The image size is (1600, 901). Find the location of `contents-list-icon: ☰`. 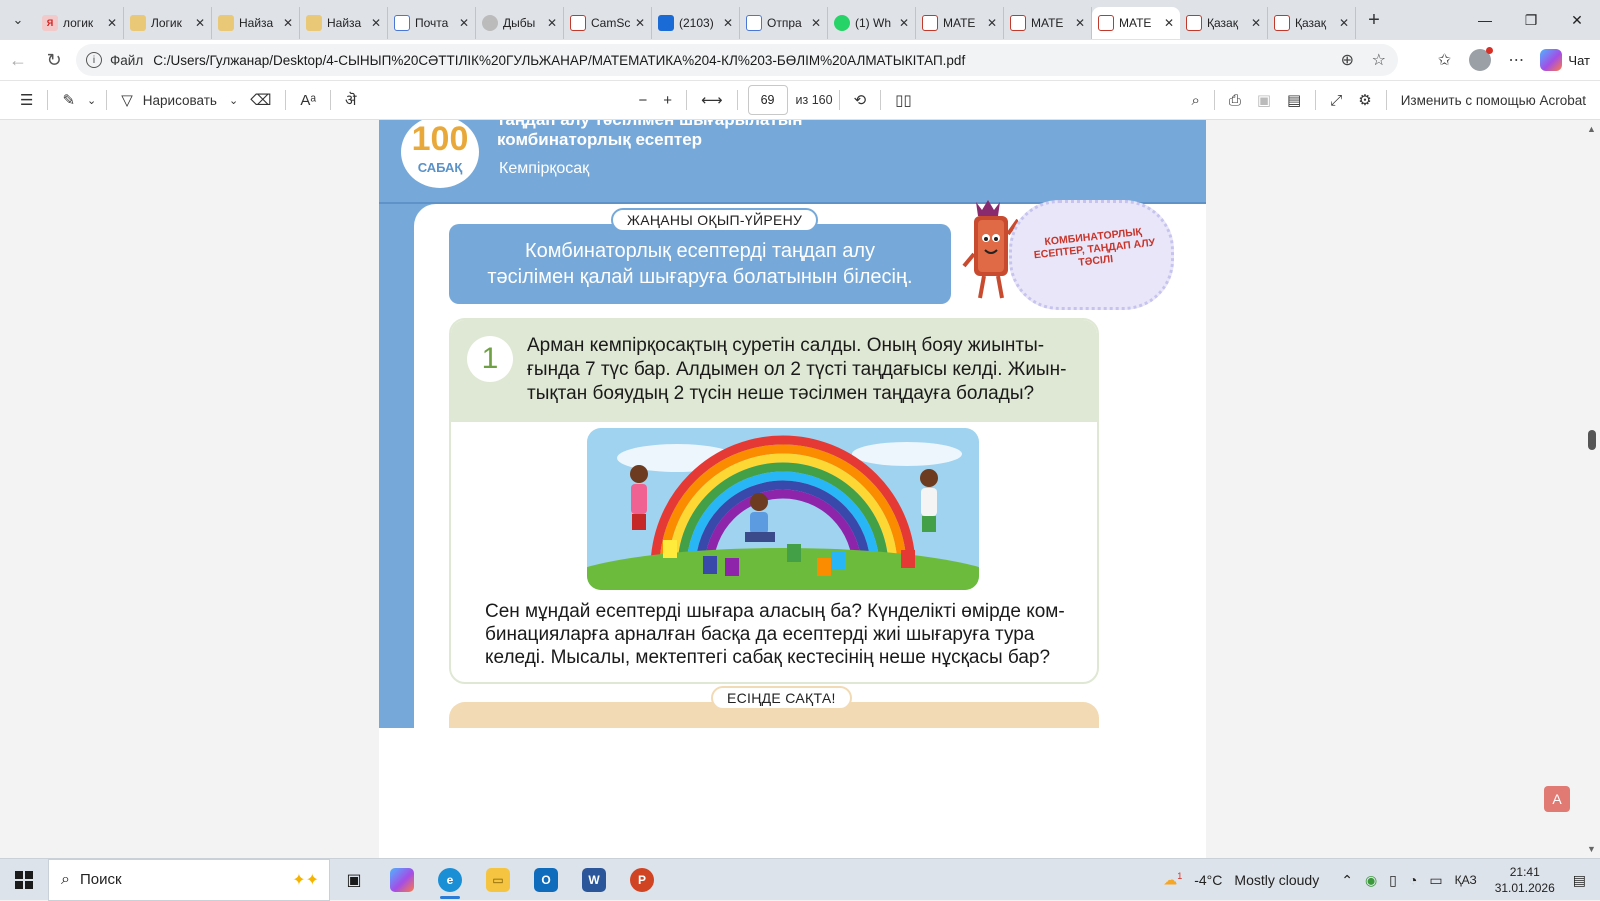

contents-list-icon: ☰ is located at coordinates (26, 100).